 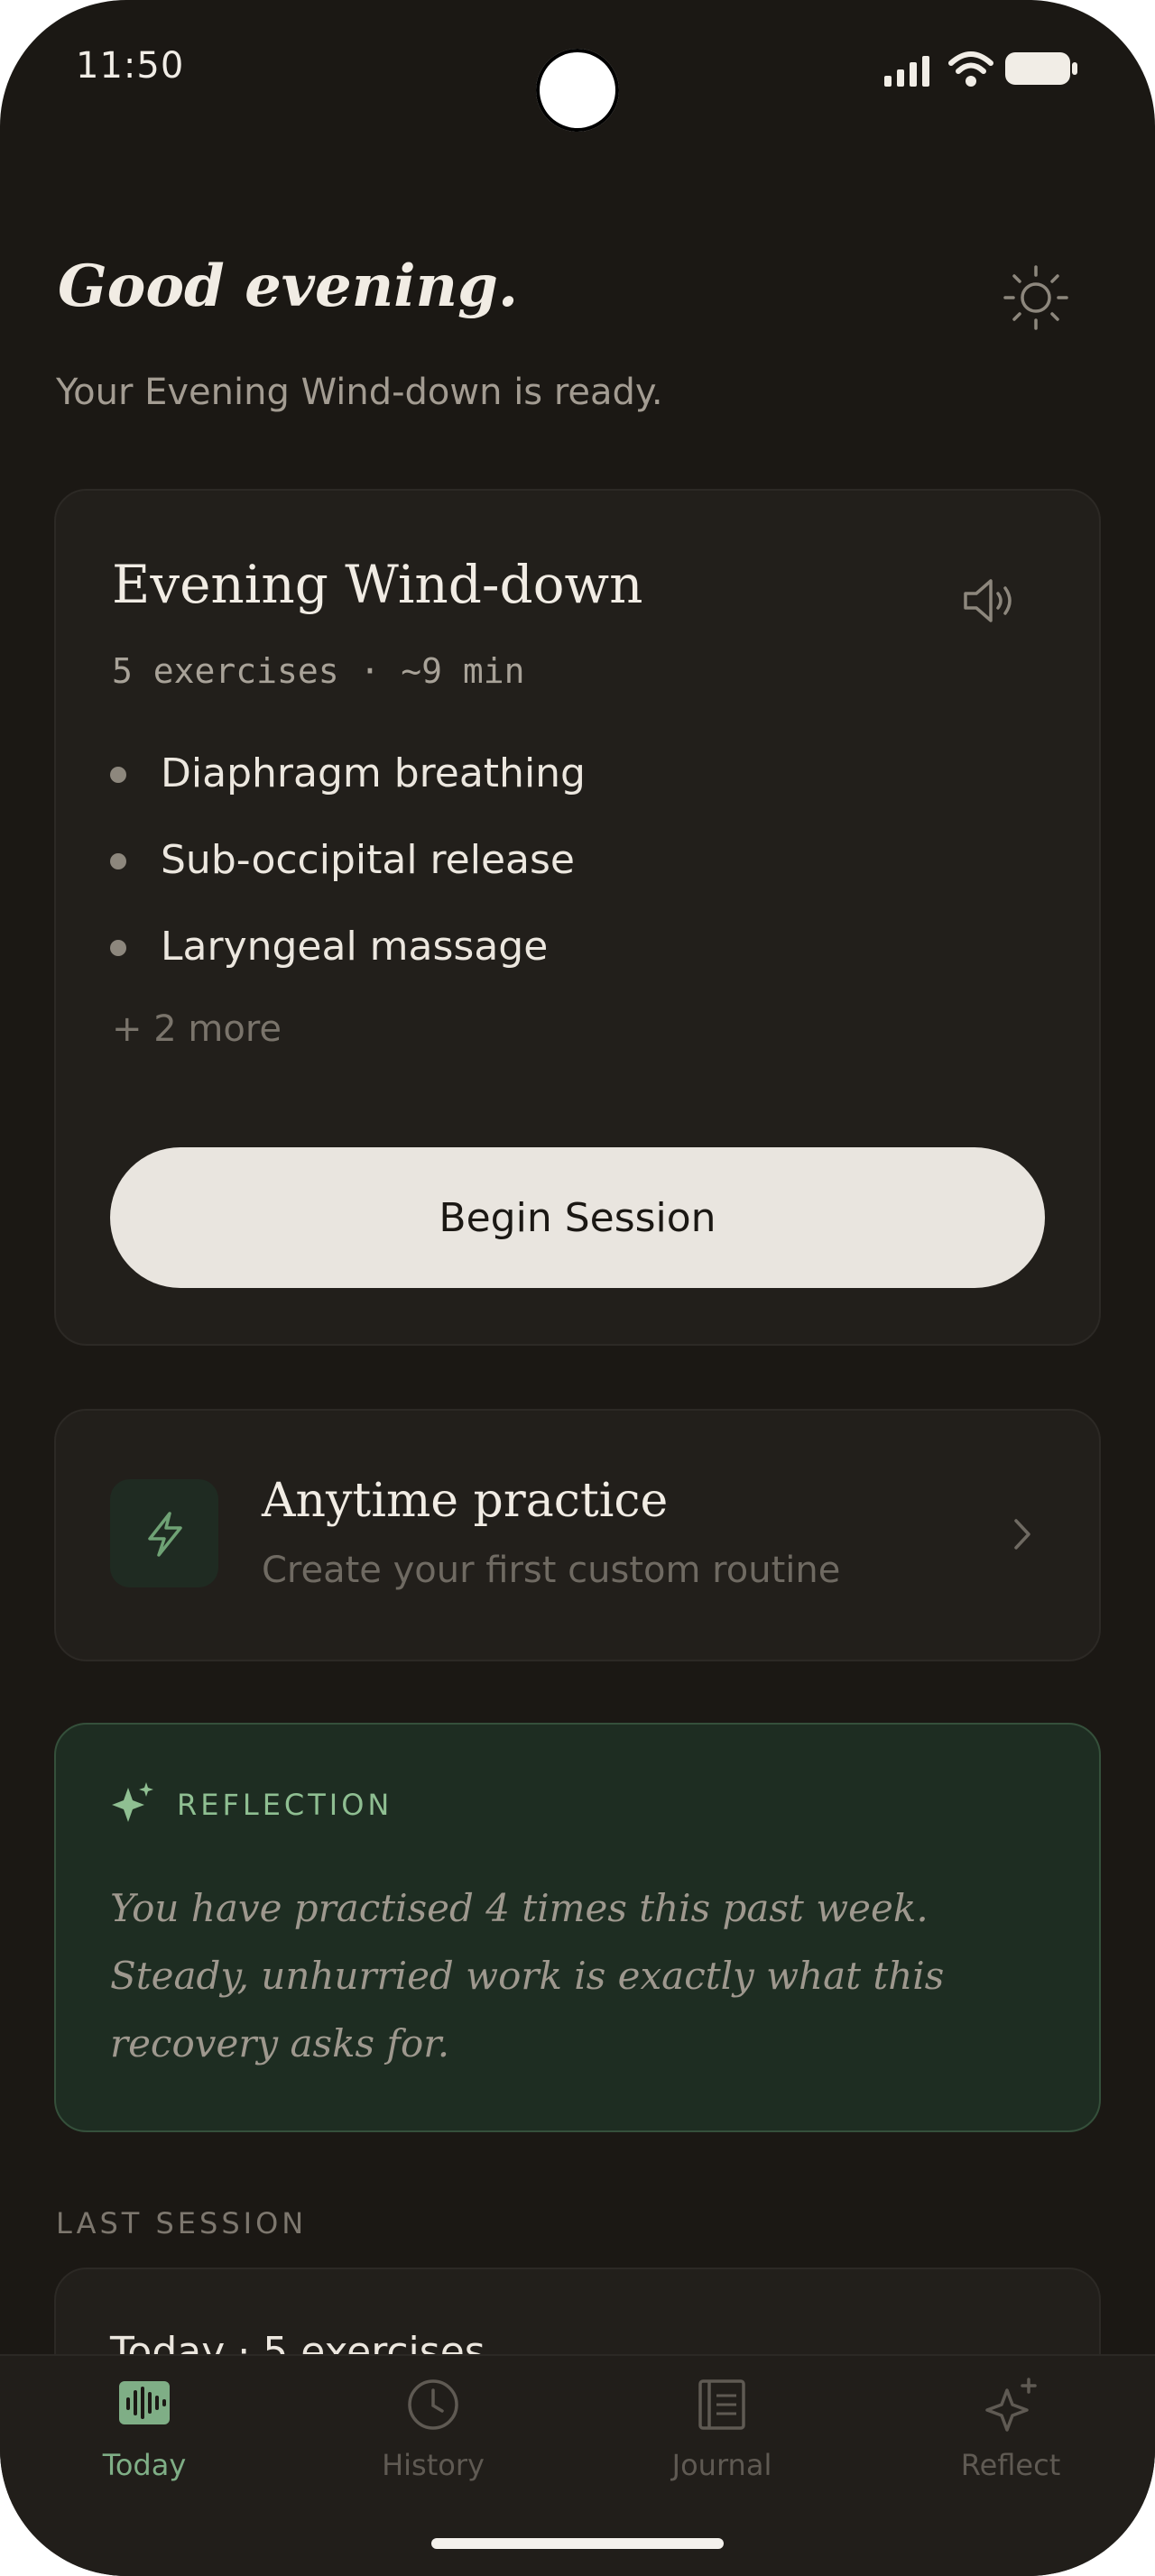 I want to click on more-exercises: + 2 more, so click(x=197, y=1029).